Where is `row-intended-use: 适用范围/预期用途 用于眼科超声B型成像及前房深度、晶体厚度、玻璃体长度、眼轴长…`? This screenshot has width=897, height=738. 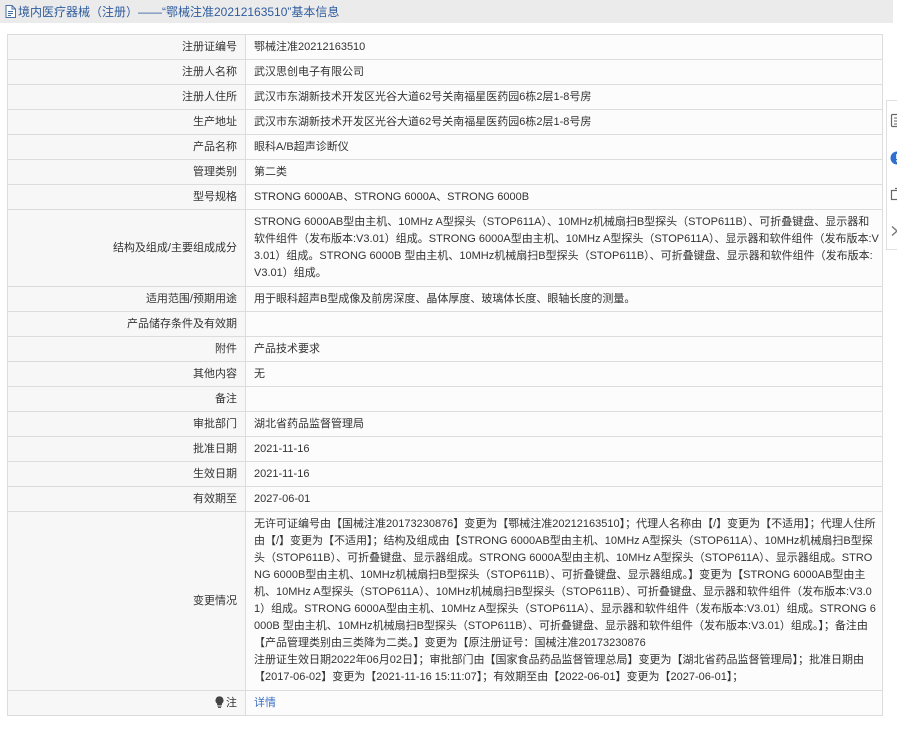 row-intended-use: 适用范围/预期用途 用于眼科超声B型成像及前房深度、晶体厚度、玻璃体长度、眼轴长… is located at coordinates (445, 299).